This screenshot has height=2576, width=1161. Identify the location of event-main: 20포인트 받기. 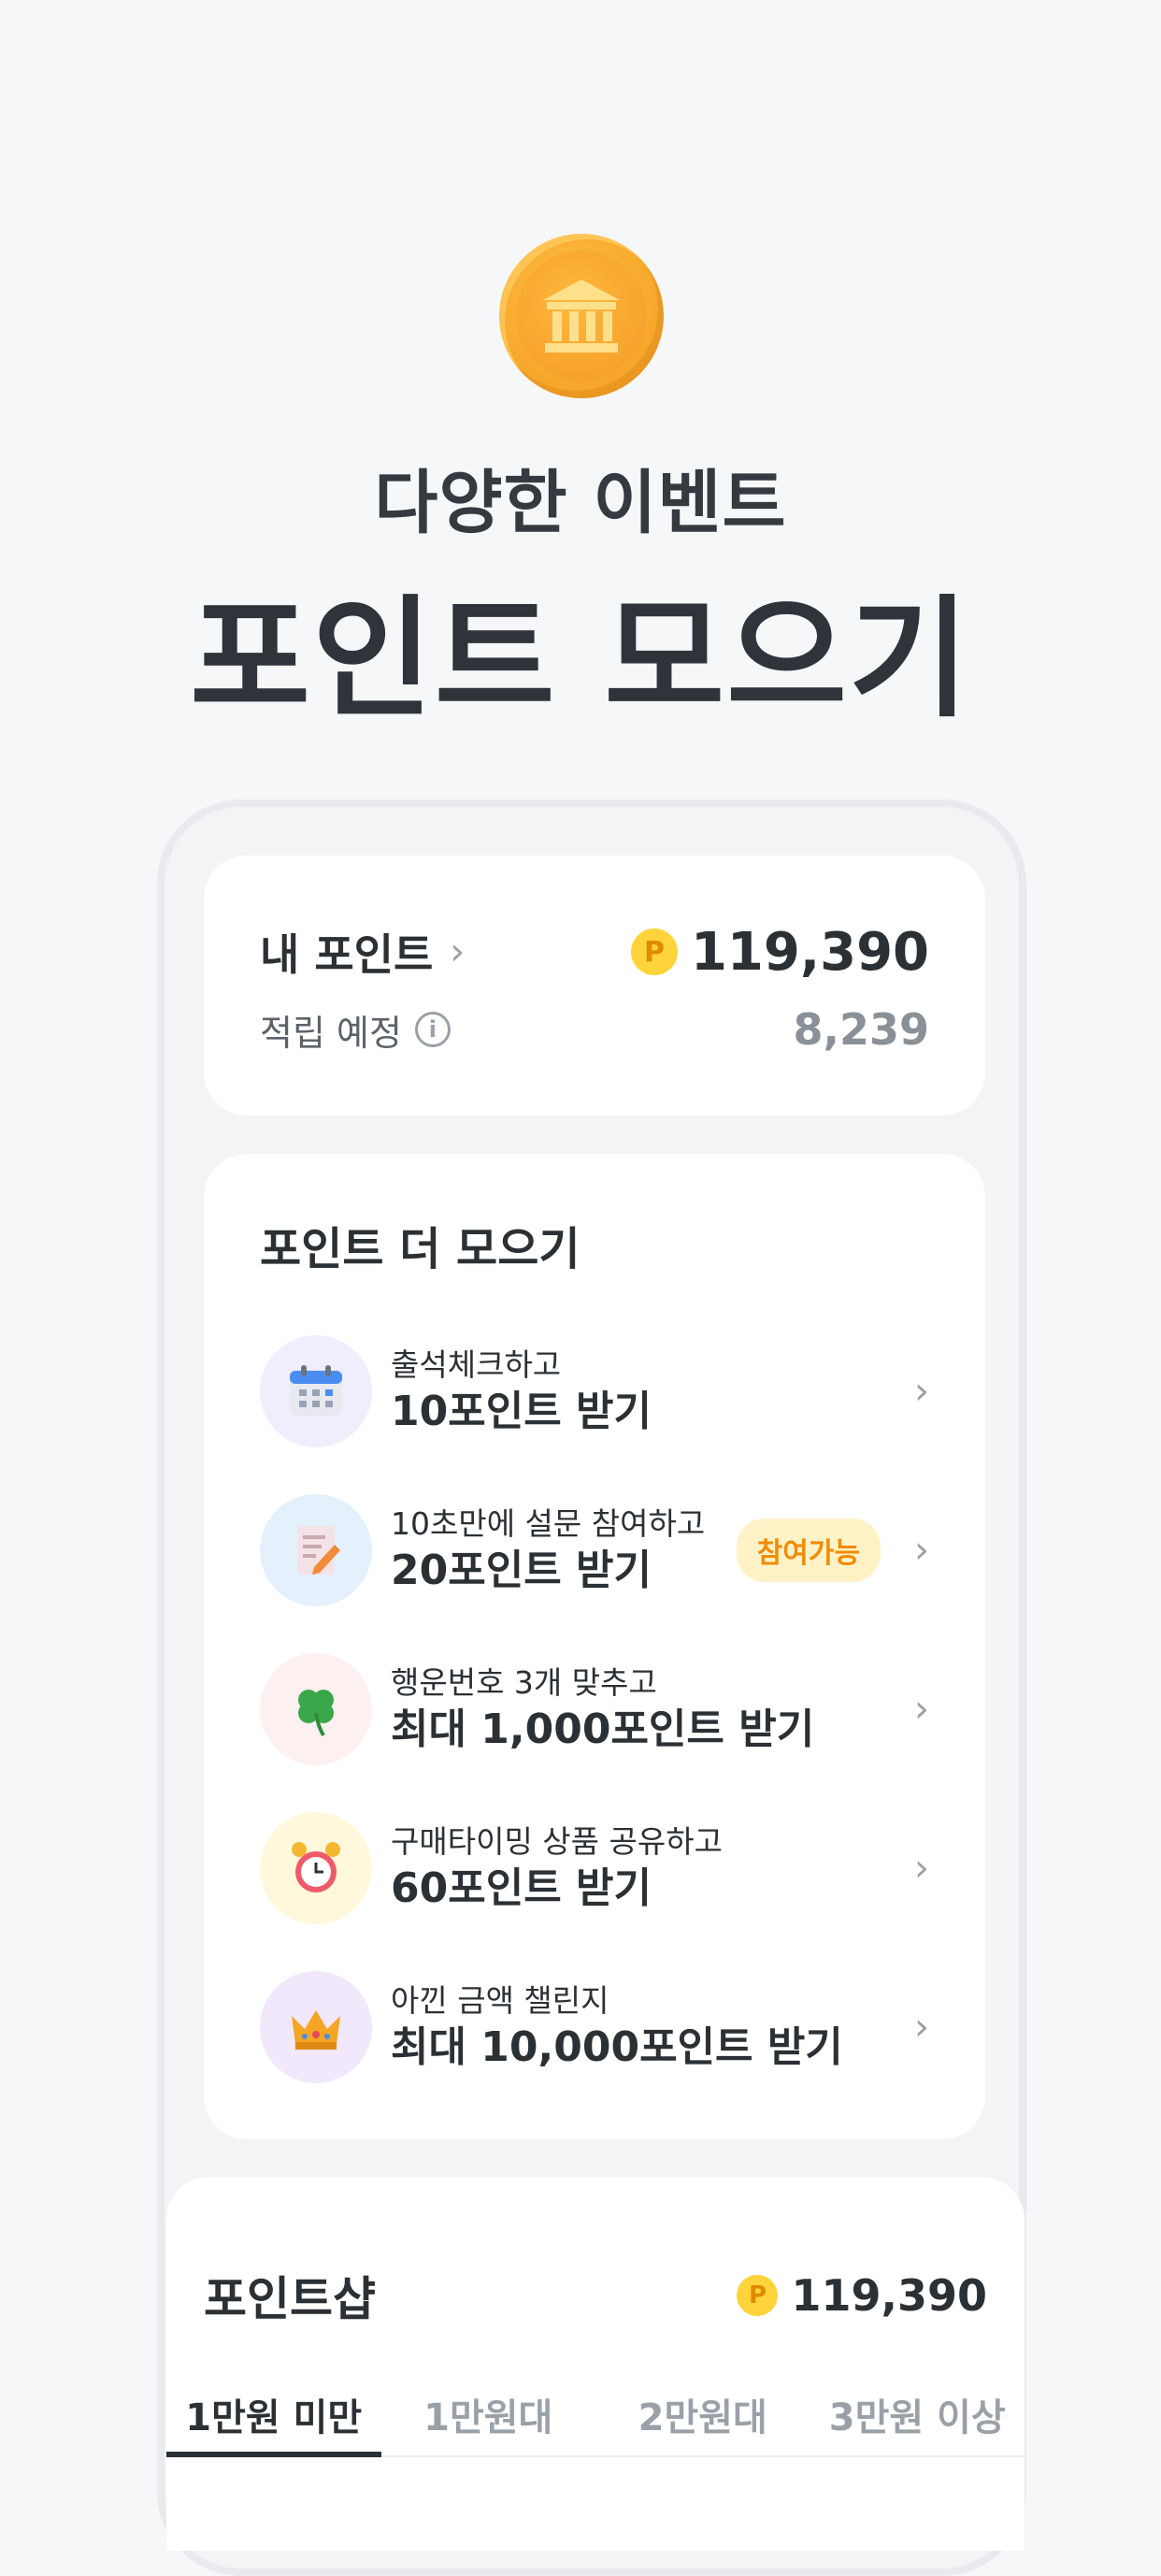
(521, 1570).